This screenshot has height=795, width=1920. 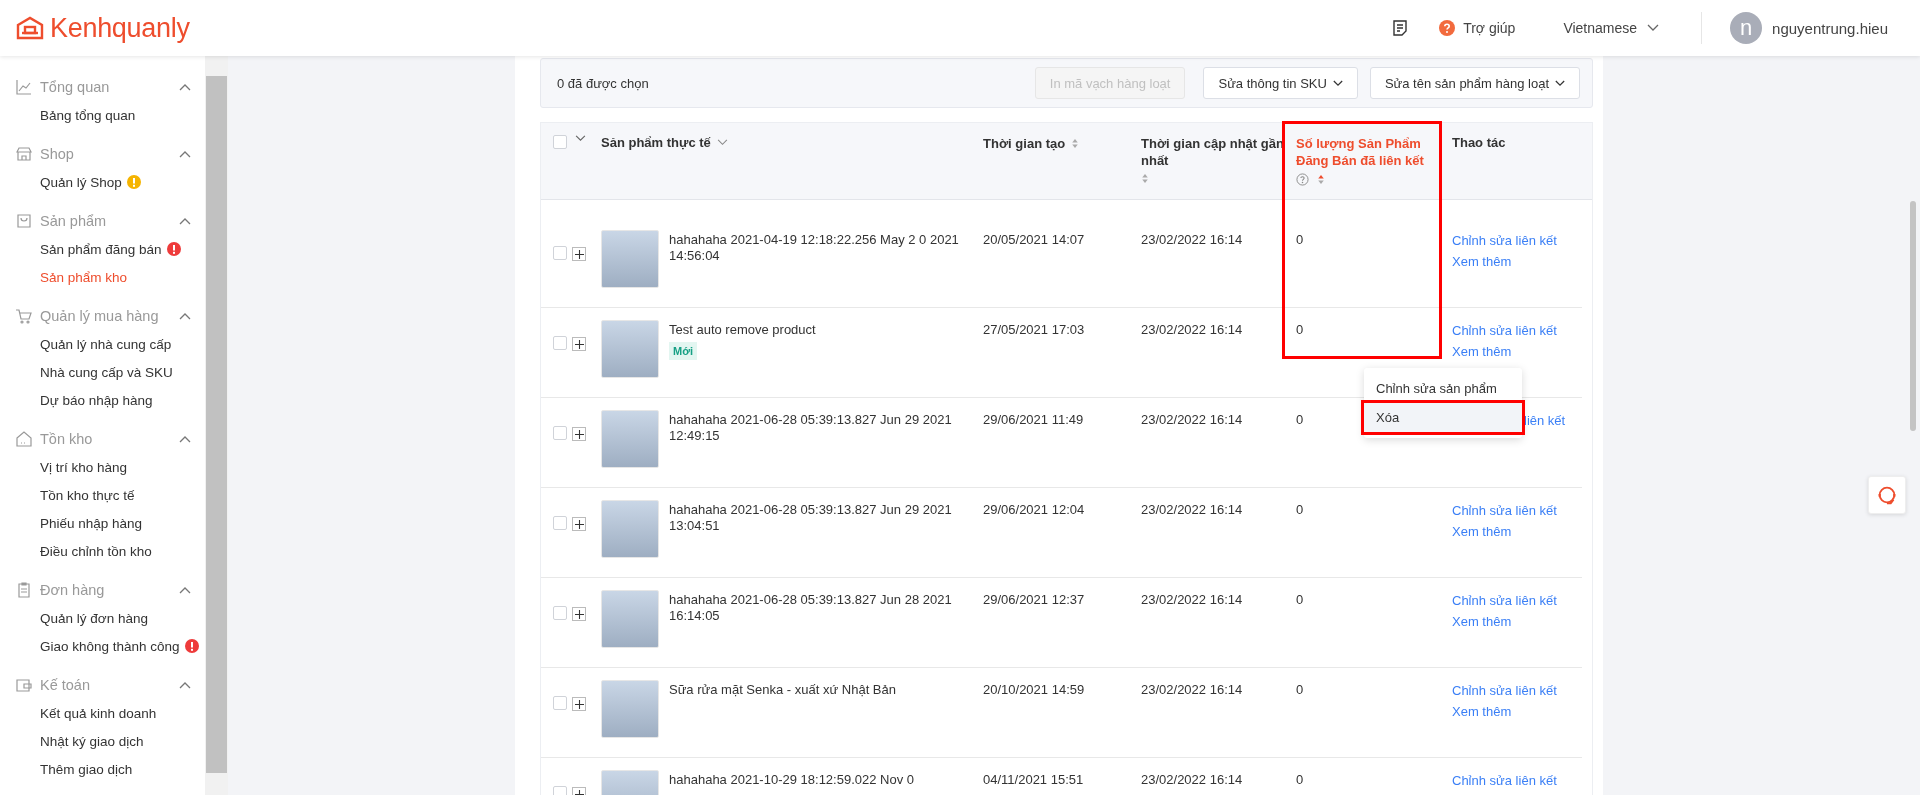 I want to click on user-name: nguyentrung.hieu, so click(x=1830, y=28).